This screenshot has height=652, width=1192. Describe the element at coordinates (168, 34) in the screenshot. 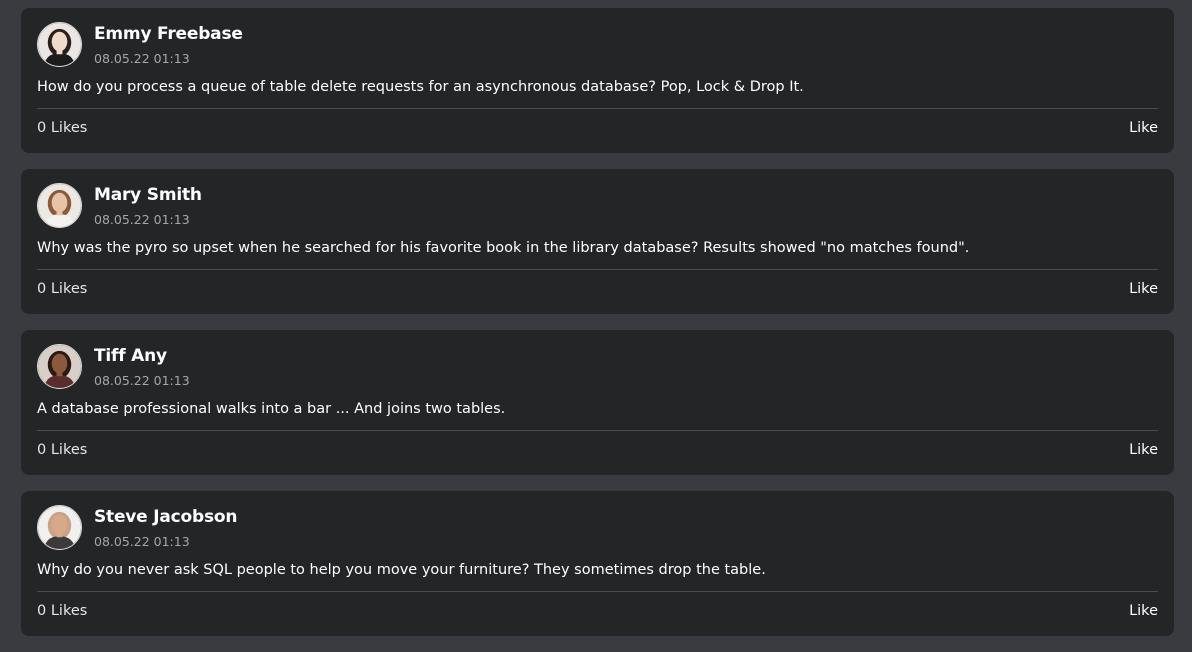

I see `post-author: Emmy Freebase` at that location.